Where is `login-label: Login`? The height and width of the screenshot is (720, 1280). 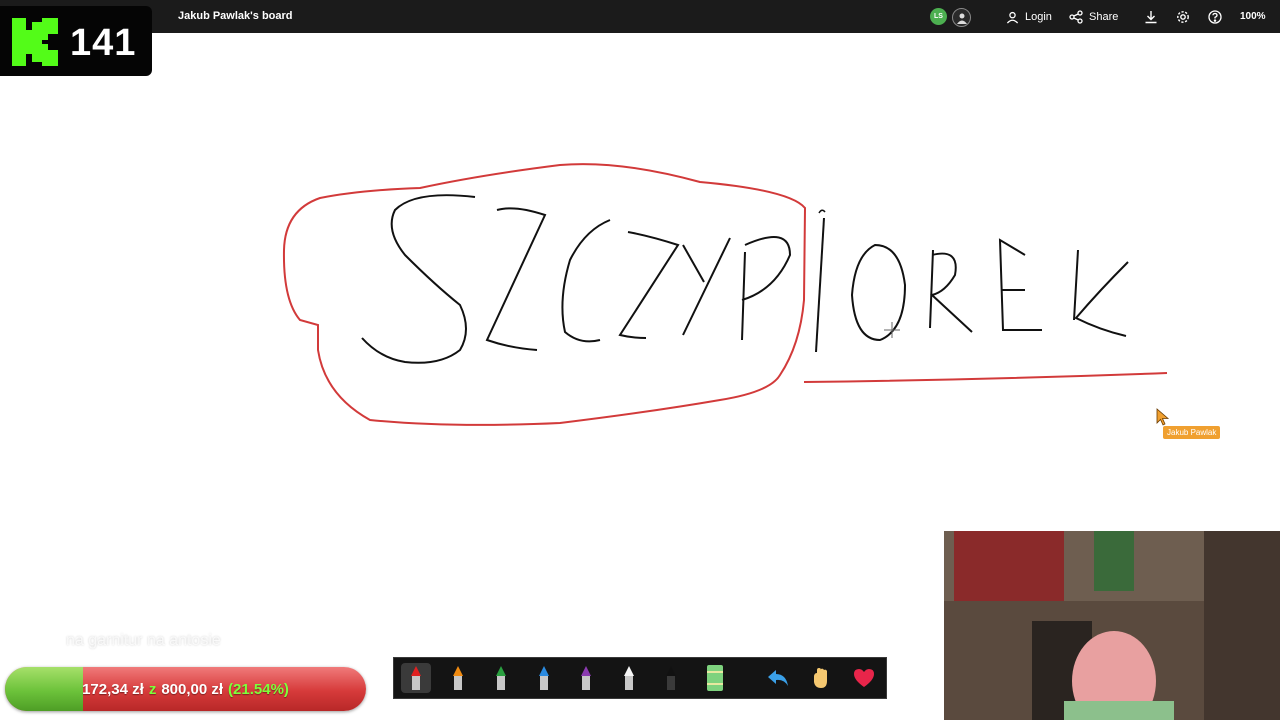 login-label: Login is located at coordinates (1038, 17).